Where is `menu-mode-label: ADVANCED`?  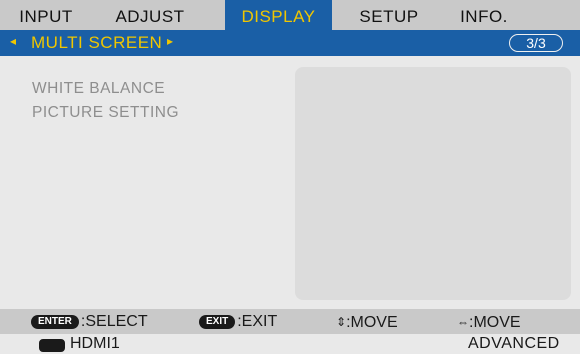
menu-mode-label: ADVANCED is located at coordinates (514, 343).